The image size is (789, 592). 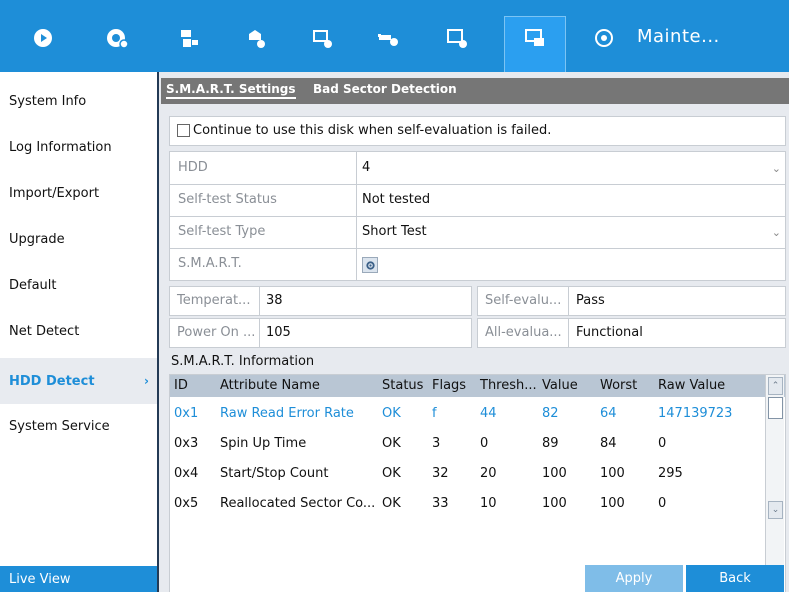 I want to click on continue-checkbox, so click(x=183, y=130).